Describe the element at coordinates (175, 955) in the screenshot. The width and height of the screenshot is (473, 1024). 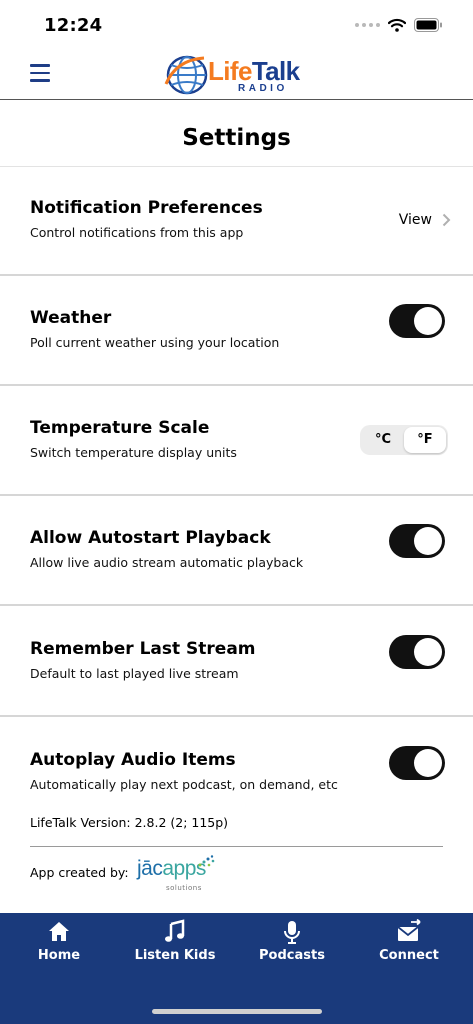
I see `nav-label: Listen Kids` at that location.